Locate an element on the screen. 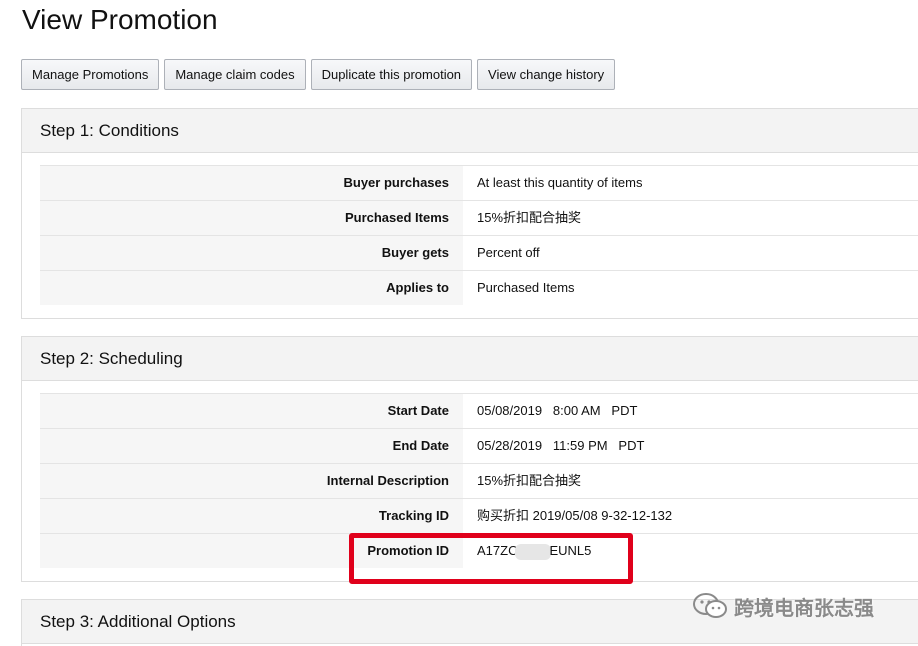 This screenshot has height=646, width=918. watermark: 跨境电商张志强 is located at coordinates (783, 606).